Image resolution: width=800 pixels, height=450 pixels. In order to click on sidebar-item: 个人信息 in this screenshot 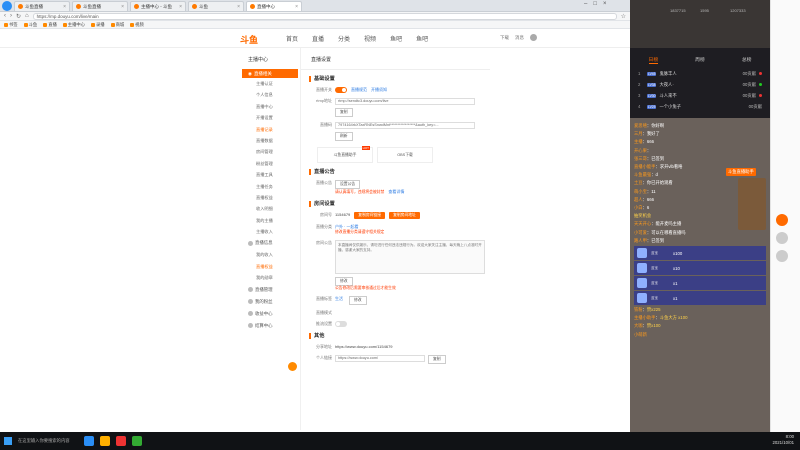, I will do `click(270, 94)`.